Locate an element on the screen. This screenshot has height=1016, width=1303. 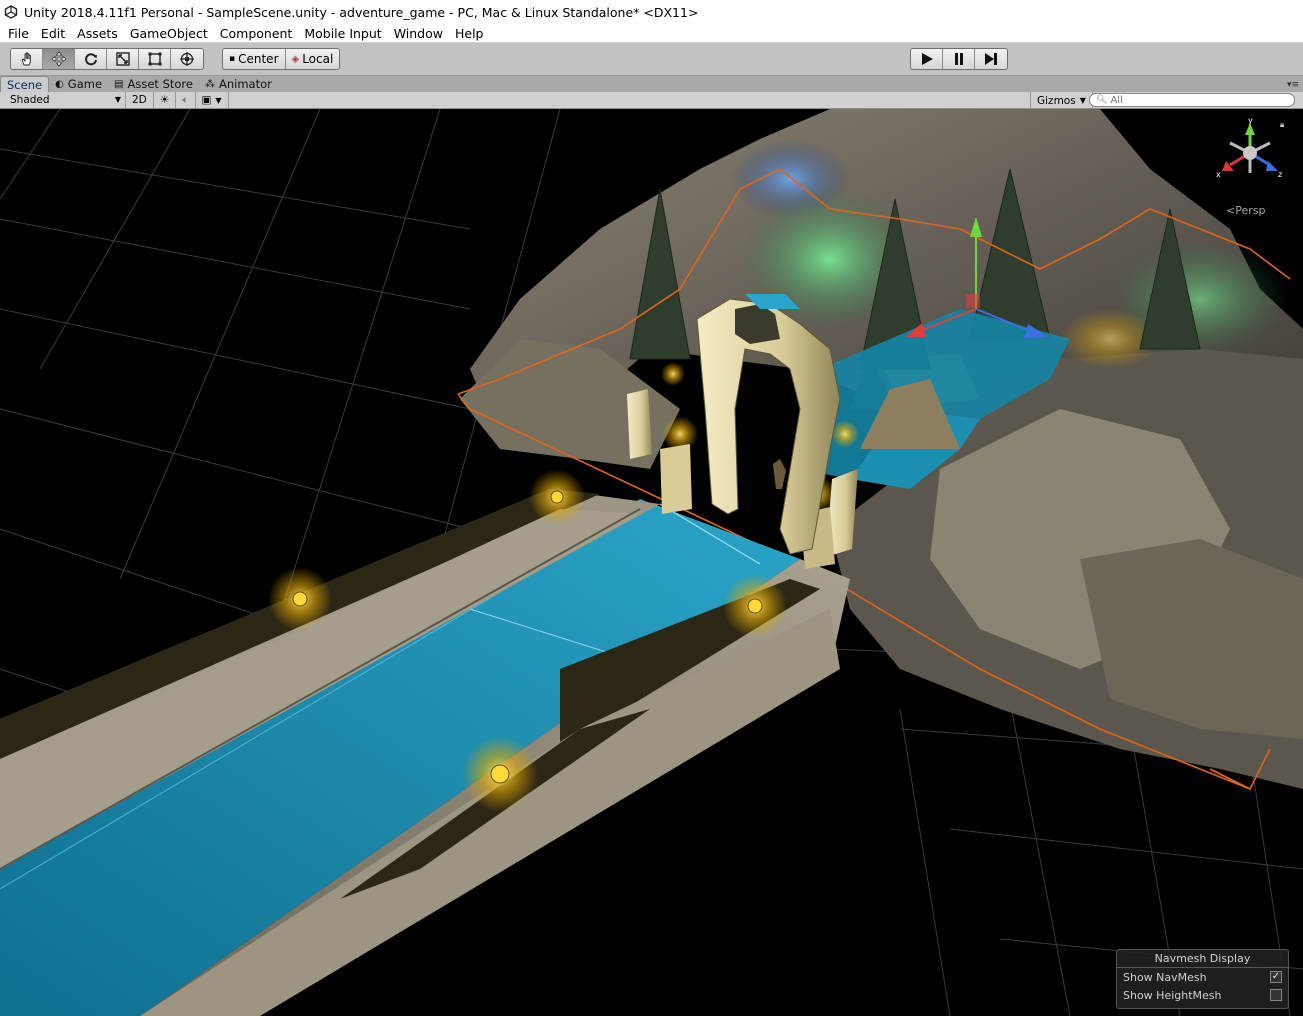
unity-logo-icon is located at coordinates (11, 12).